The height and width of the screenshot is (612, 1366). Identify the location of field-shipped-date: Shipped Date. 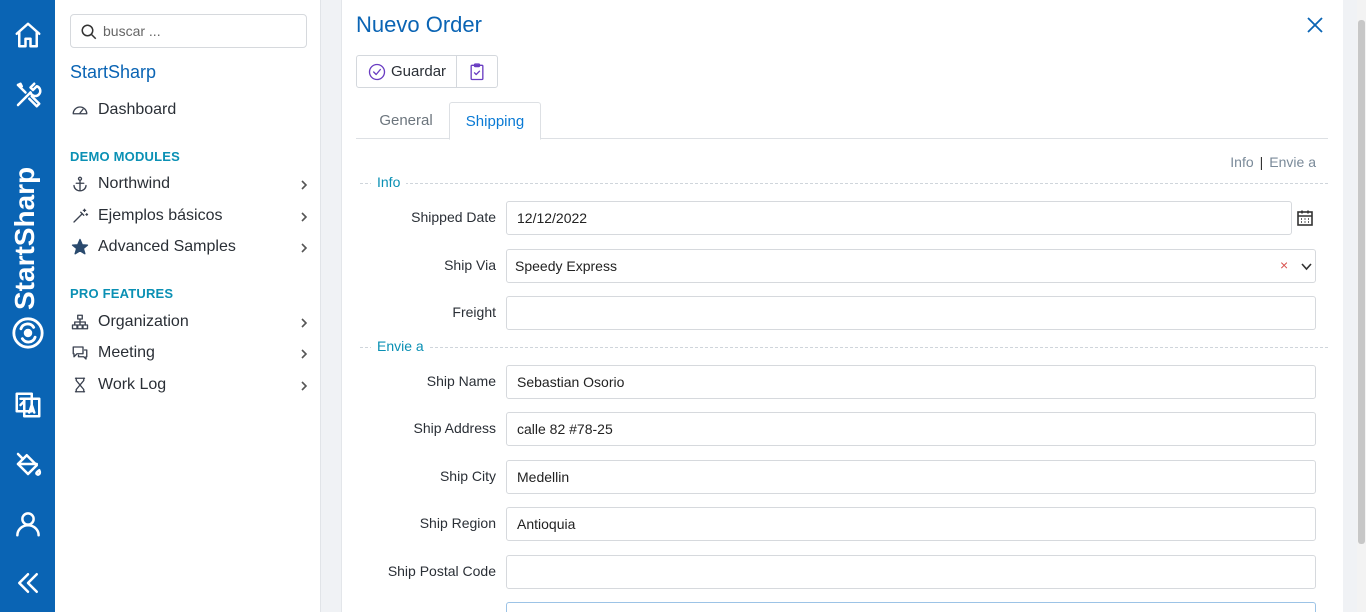
(836, 219).